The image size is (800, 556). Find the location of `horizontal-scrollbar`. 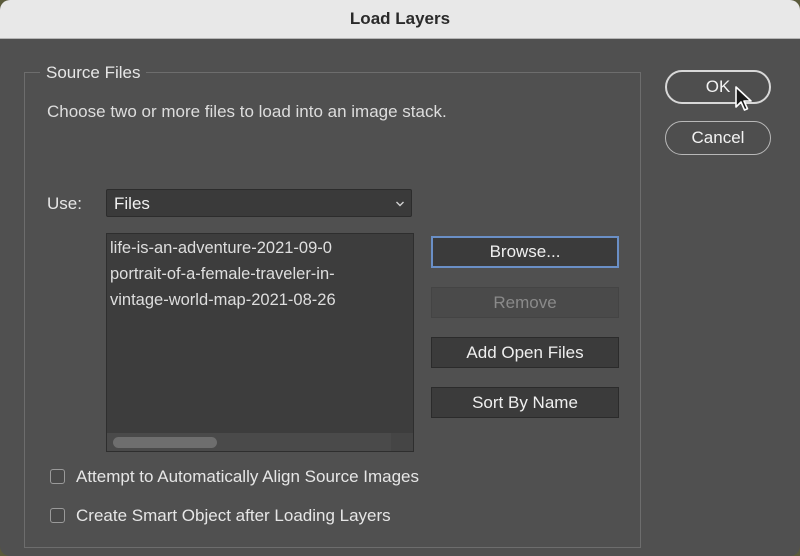

horizontal-scrollbar is located at coordinates (260, 442).